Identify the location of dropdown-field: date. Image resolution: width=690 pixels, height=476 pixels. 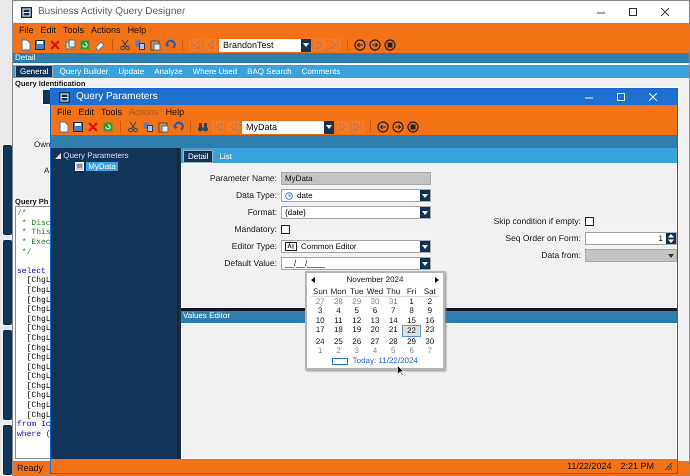
(356, 195).